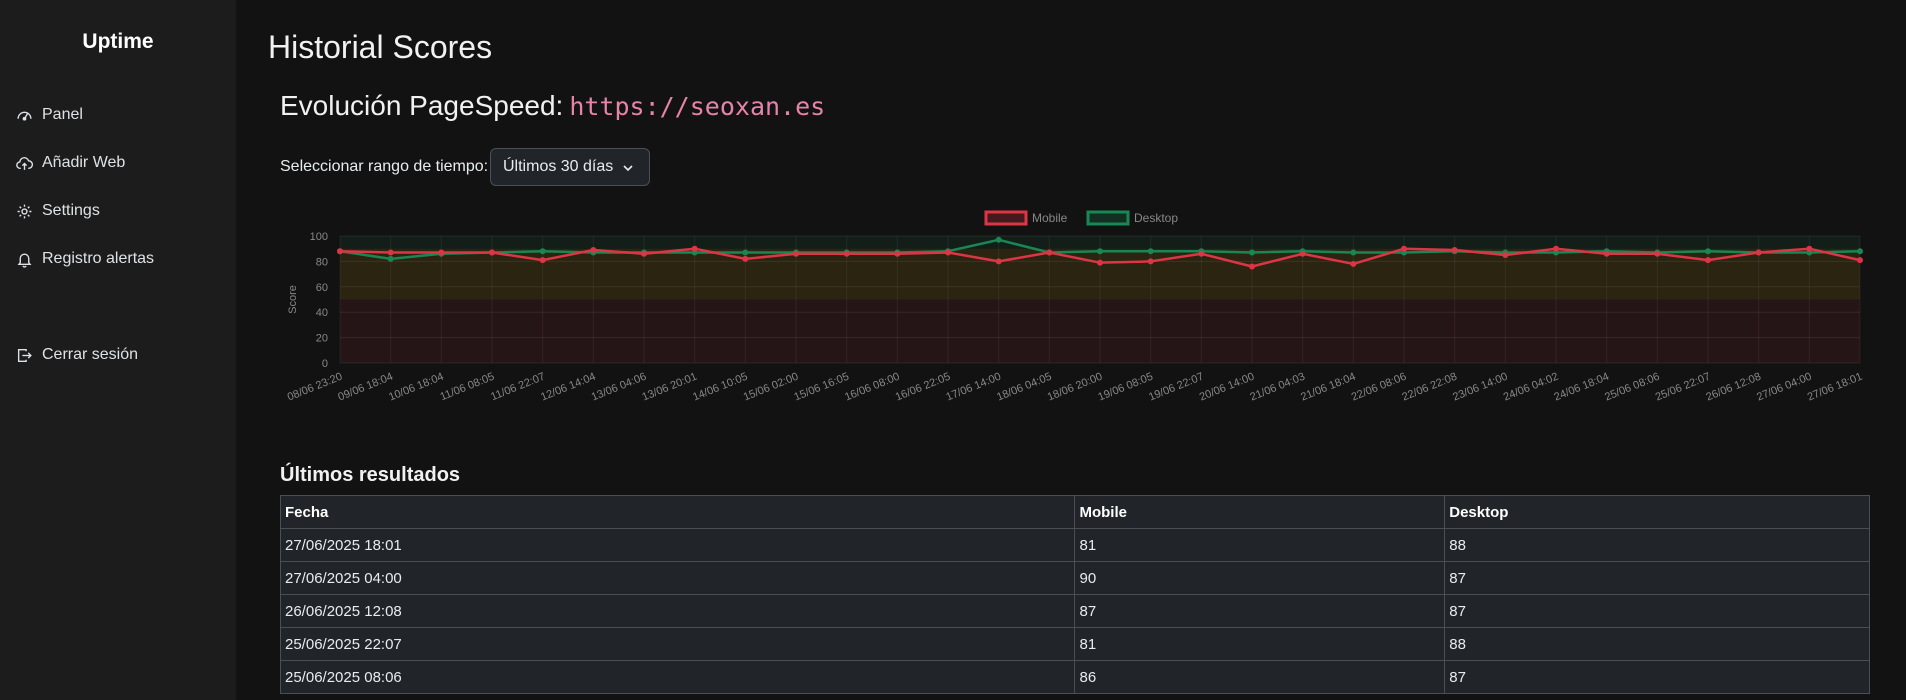 The height and width of the screenshot is (700, 1906). What do you see at coordinates (677, 644) in the screenshot?
I see `cell-fecha: 25/06/2025 22:07` at bounding box center [677, 644].